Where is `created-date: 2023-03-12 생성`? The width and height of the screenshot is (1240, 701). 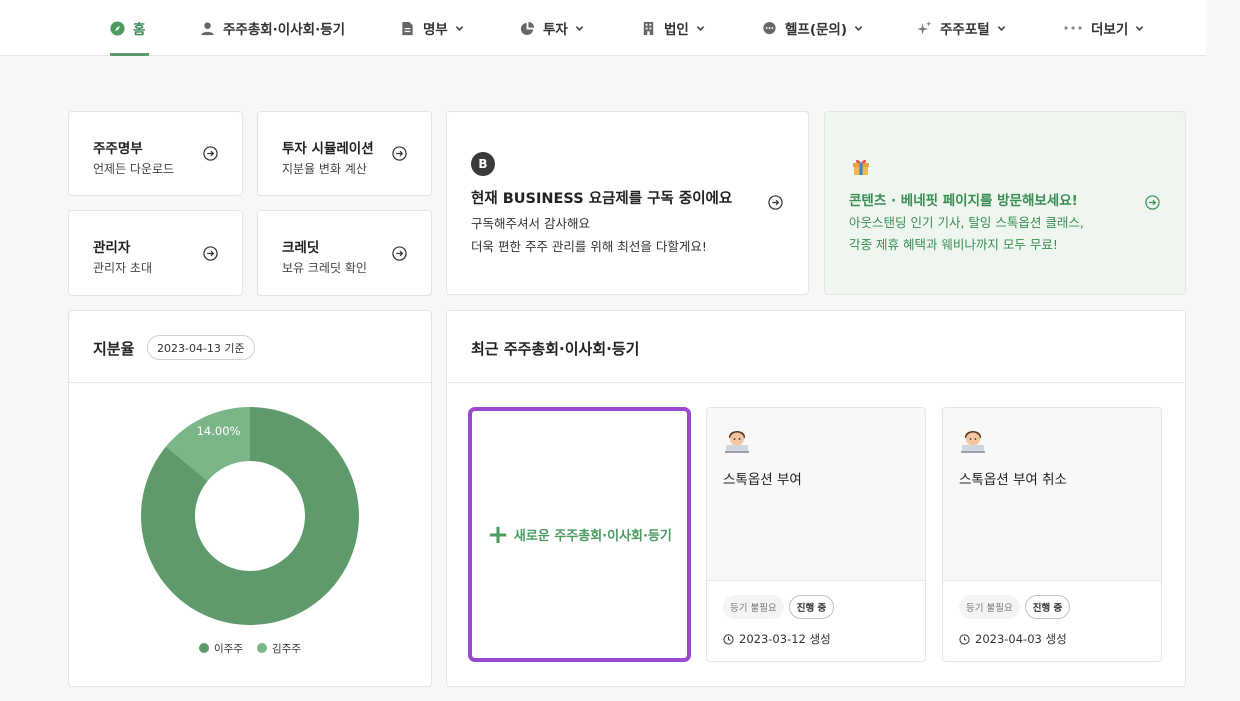 created-date: 2023-03-12 생성 is located at coordinates (777, 639).